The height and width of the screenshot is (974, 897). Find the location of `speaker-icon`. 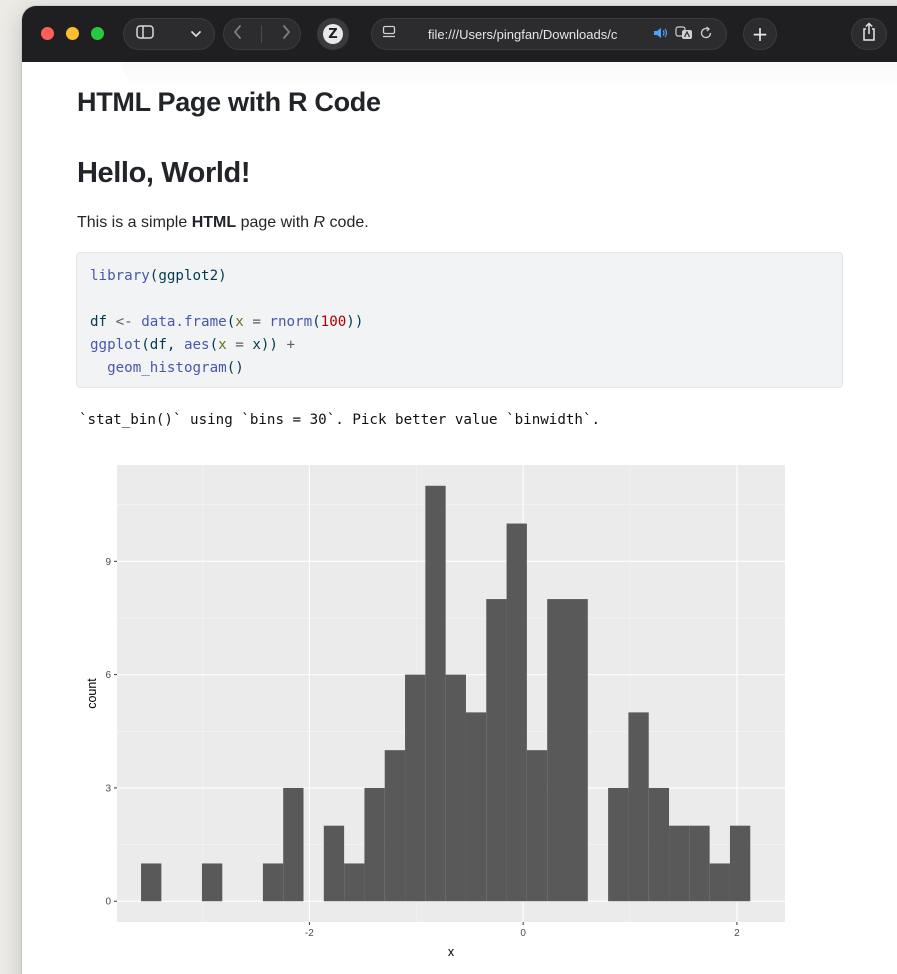

speaker-icon is located at coordinates (661, 34).